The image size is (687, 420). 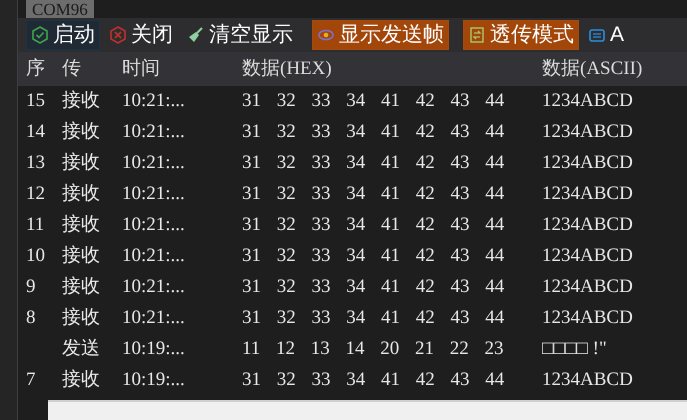 I want to click on table-cell-text: 15, so click(x=35, y=101).